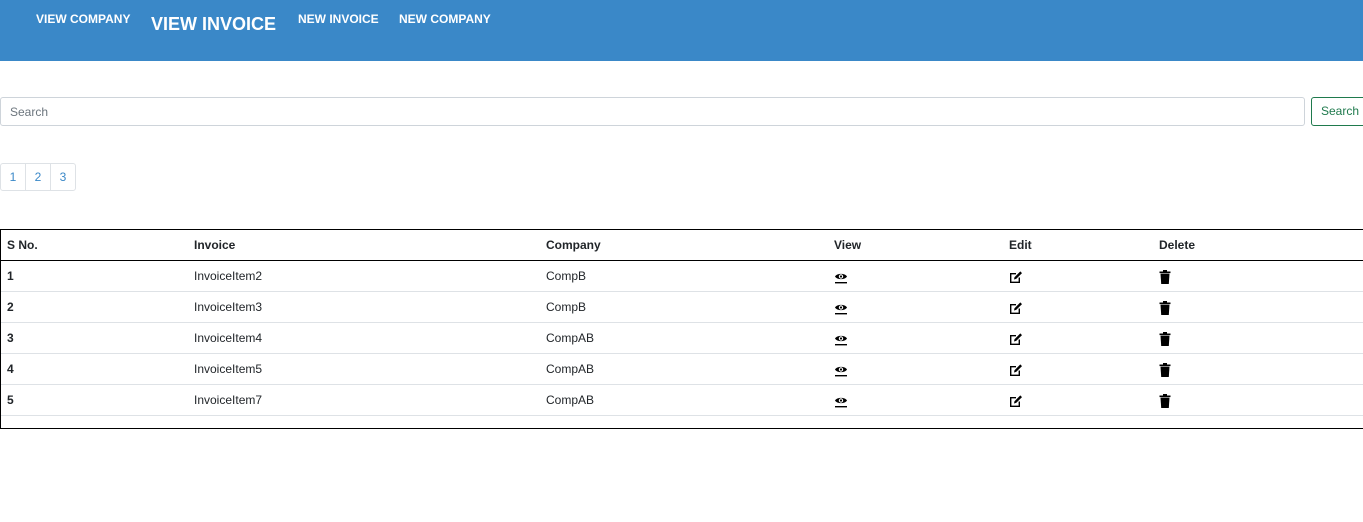 The height and width of the screenshot is (522, 1363). Describe the element at coordinates (228, 307) in the screenshot. I see `row-invoice: InvoiceItem3` at that location.